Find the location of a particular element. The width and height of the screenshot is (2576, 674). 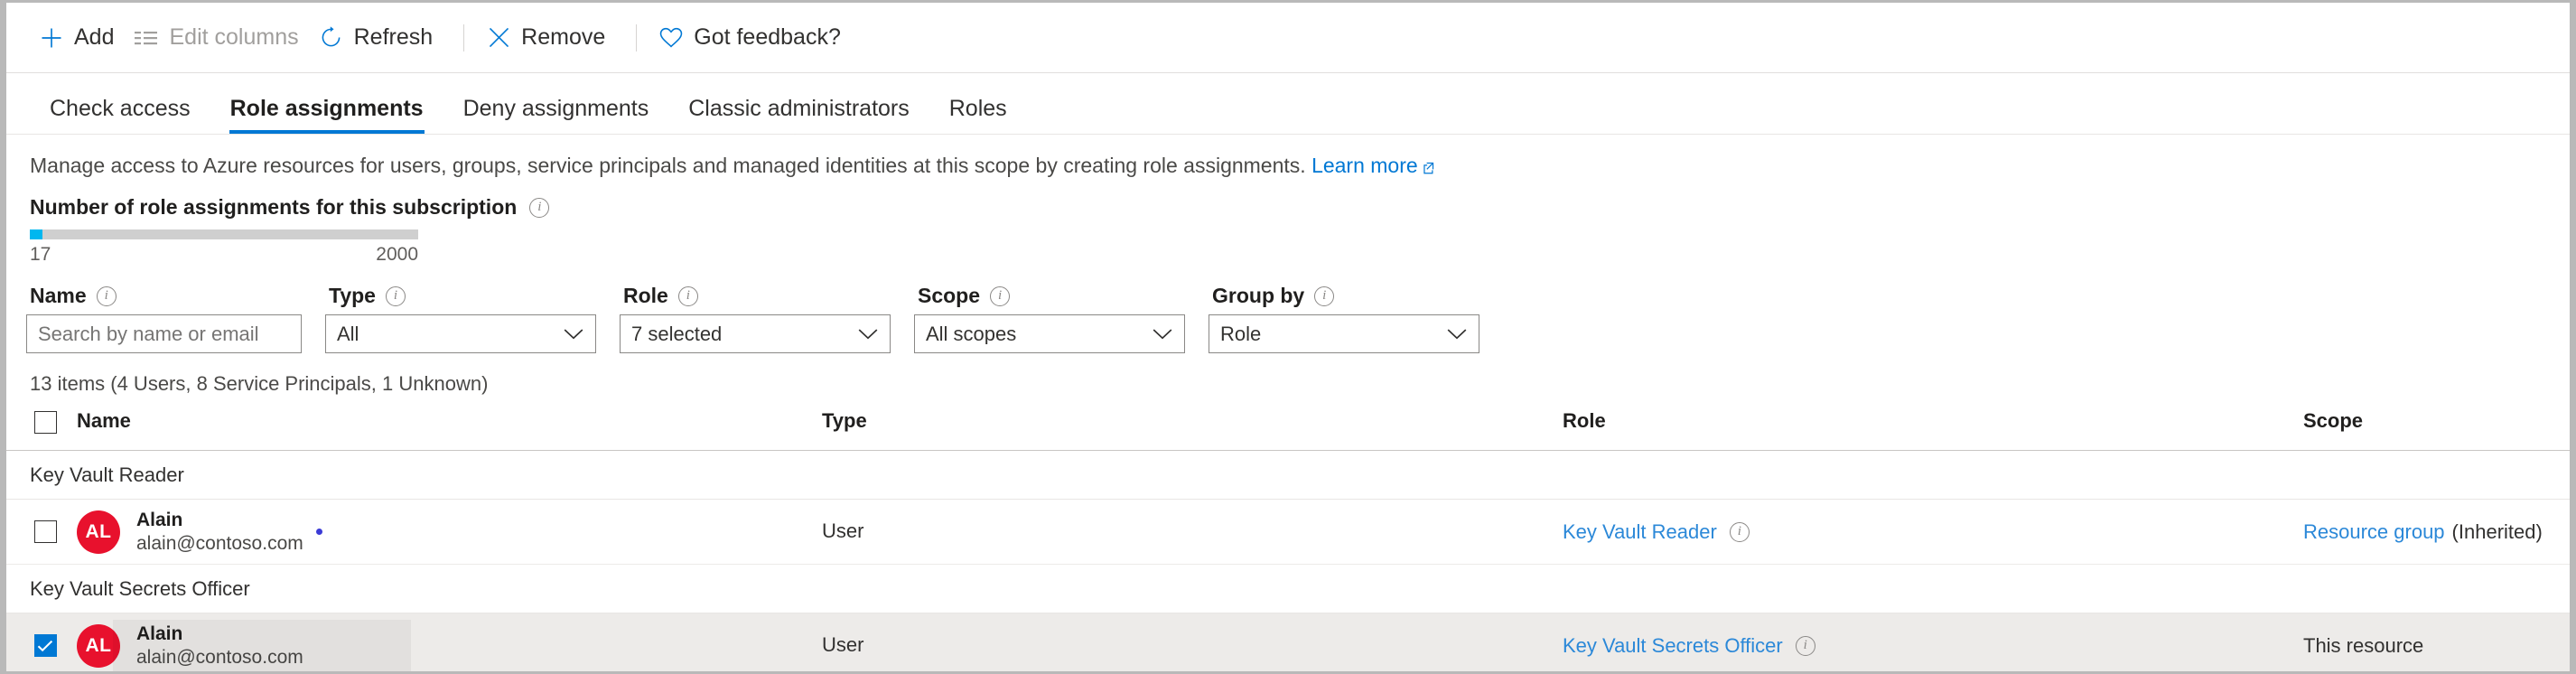

quota-meter-fill is located at coordinates (36, 234).